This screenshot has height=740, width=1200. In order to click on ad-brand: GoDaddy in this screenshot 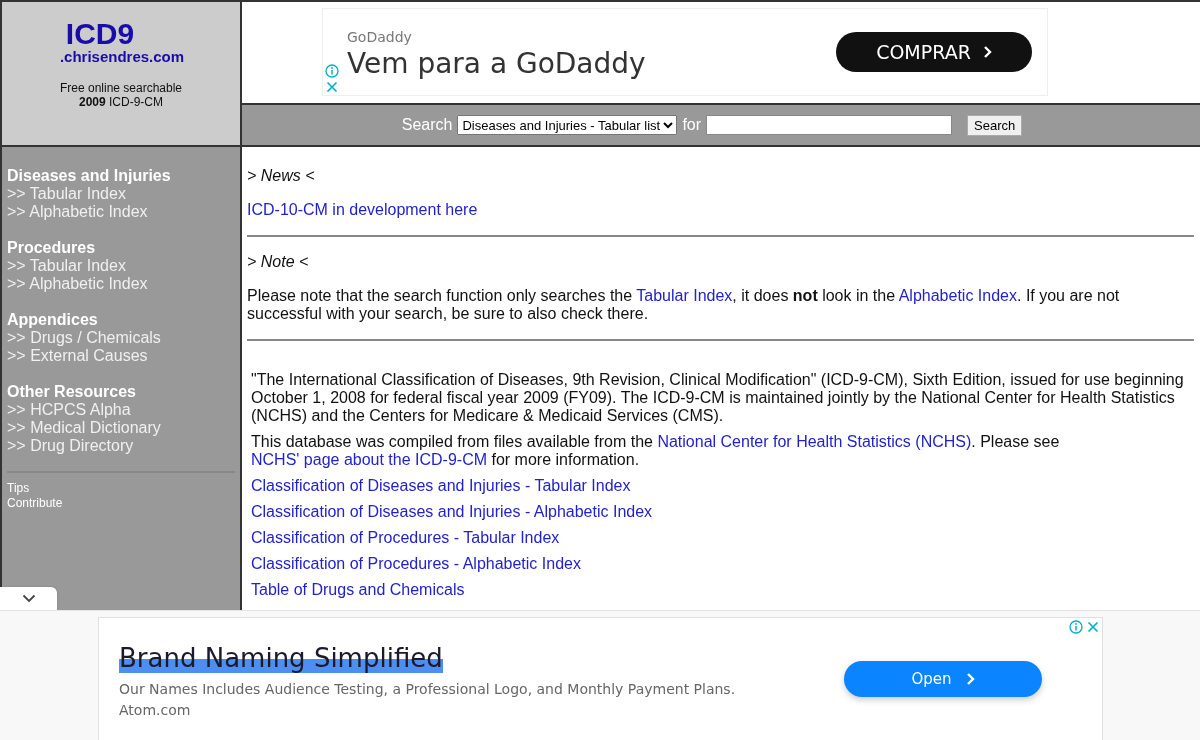, I will do `click(380, 37)`.